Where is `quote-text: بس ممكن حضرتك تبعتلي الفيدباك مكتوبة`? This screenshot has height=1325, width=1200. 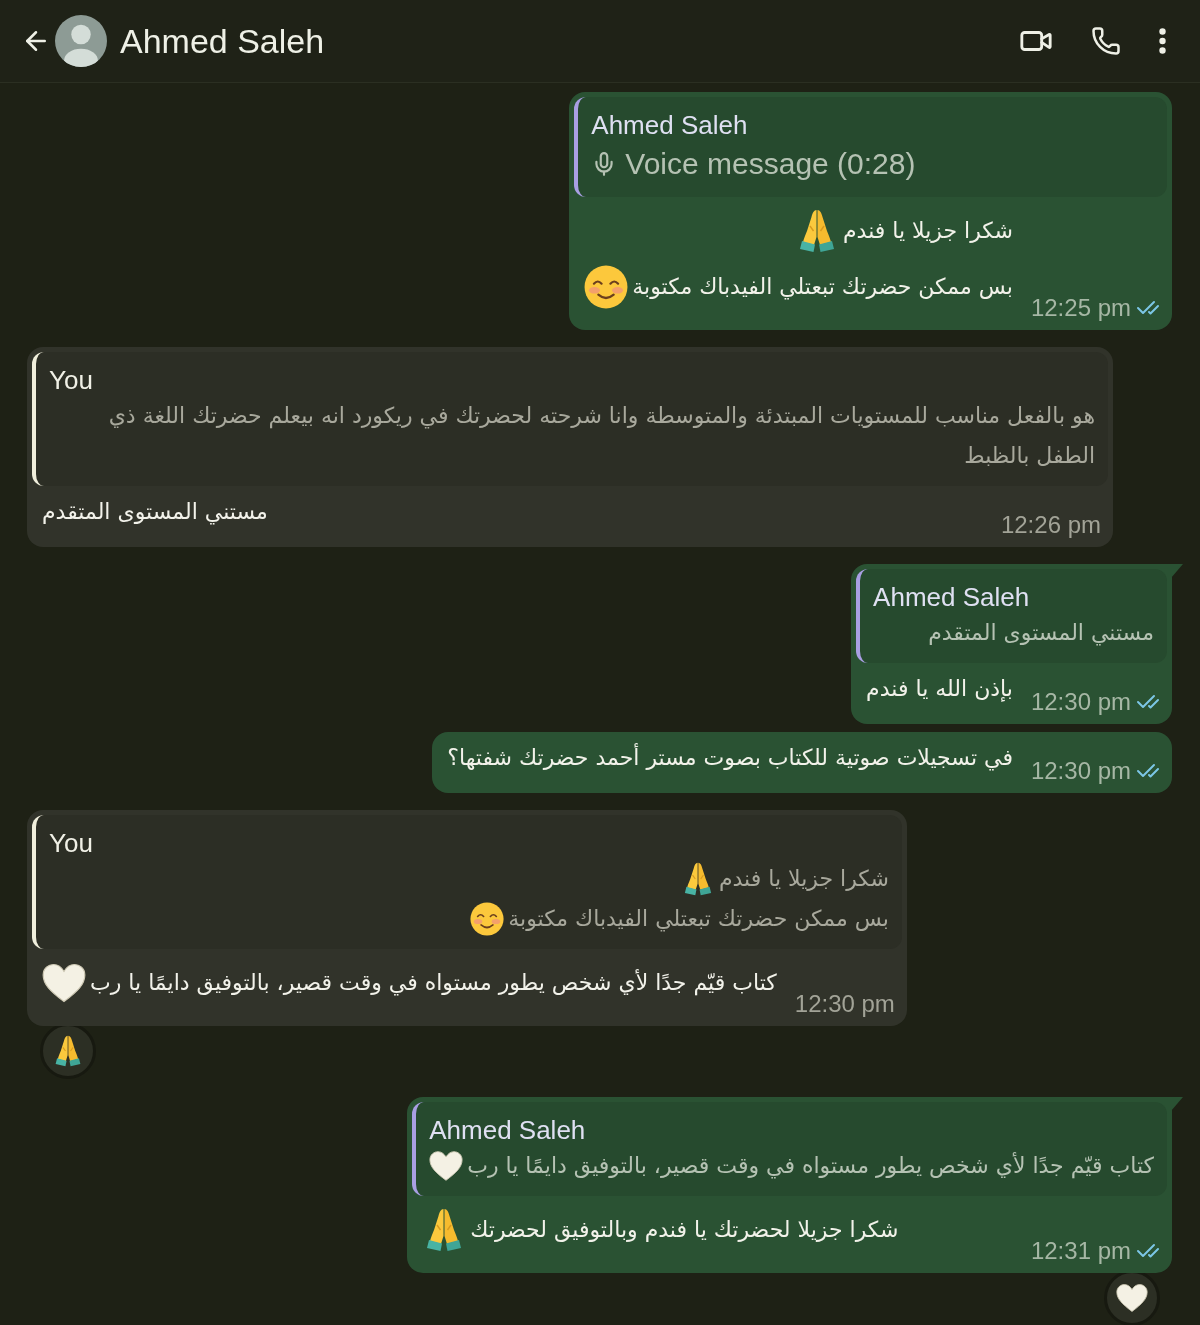
quote-text: بس ممكن حضرتك تبعتلي الفيدباك مكتوبة is located at coordinates (698, 919).